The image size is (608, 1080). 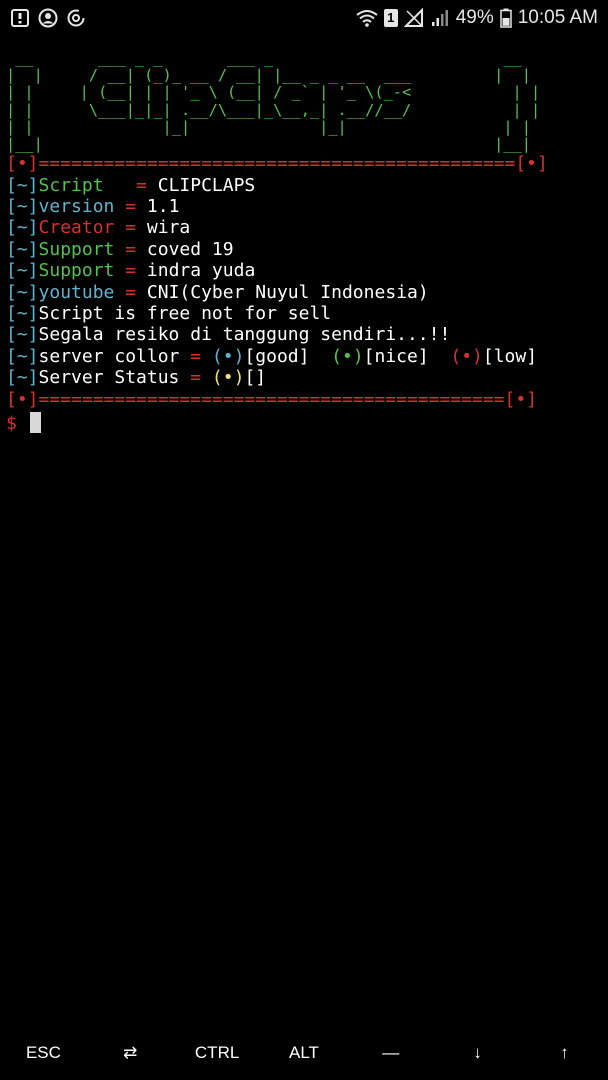 What do you see at coordinates (268, 58) in the screenshot?
I see `banner-line: __ ___ _ _ ___ _ __` at bounding box center [268, 58].